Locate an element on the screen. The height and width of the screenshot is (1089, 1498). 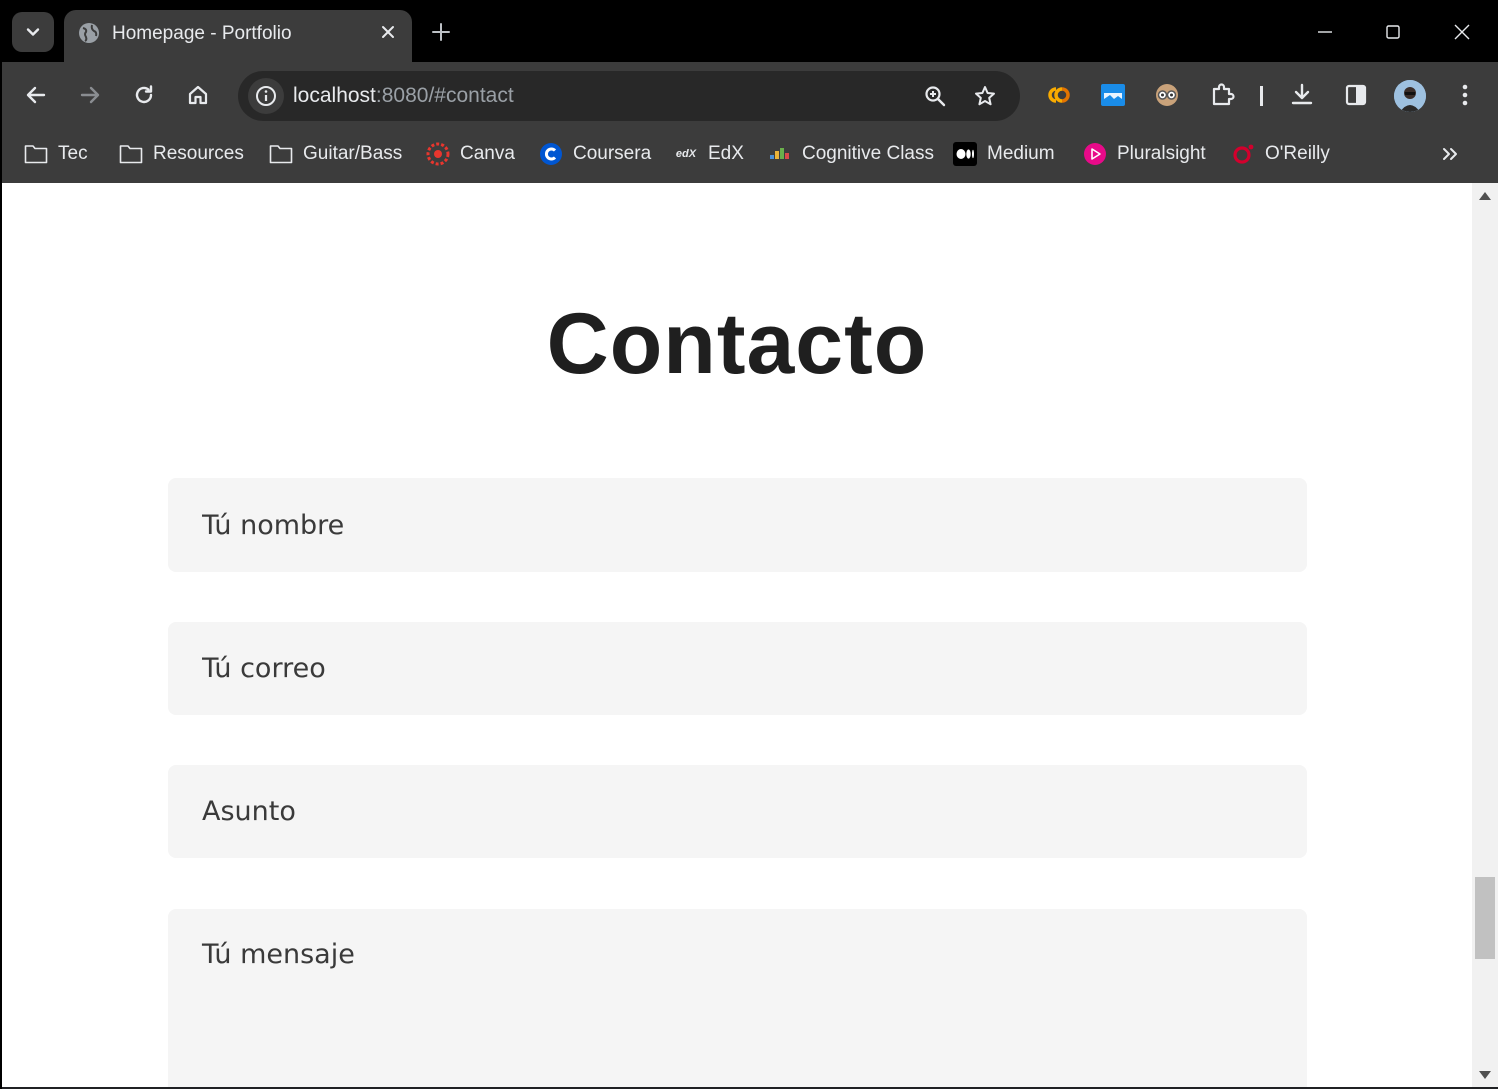
extension-screenshot is located at coordinates (1113, 95).